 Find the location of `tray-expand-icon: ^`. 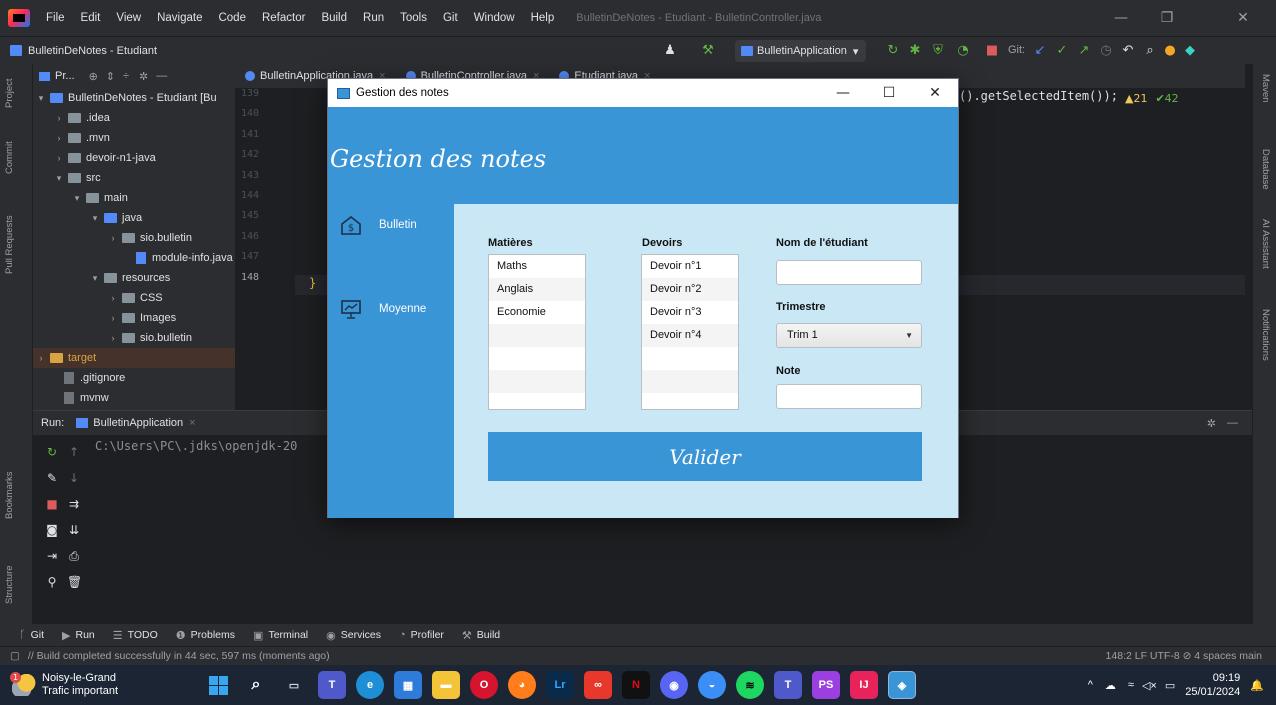

tray-expand-icon: ^ is located at coordinates (1090, 685).